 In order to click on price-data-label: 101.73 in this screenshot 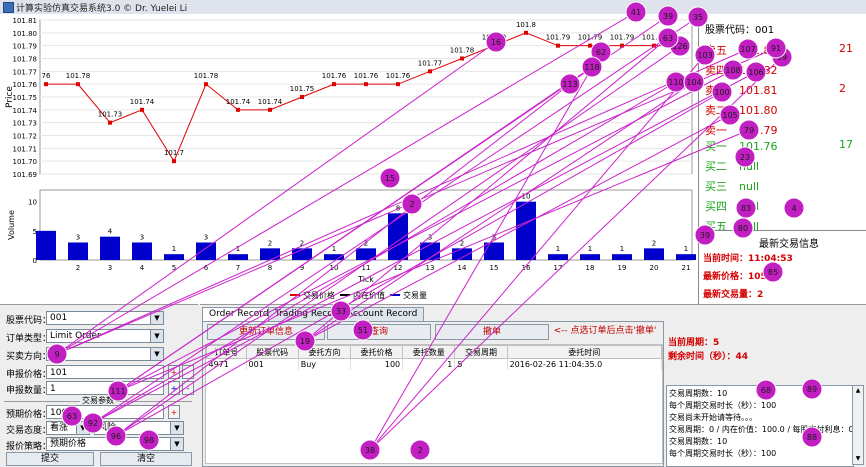, I will do `click(110, 115)`.